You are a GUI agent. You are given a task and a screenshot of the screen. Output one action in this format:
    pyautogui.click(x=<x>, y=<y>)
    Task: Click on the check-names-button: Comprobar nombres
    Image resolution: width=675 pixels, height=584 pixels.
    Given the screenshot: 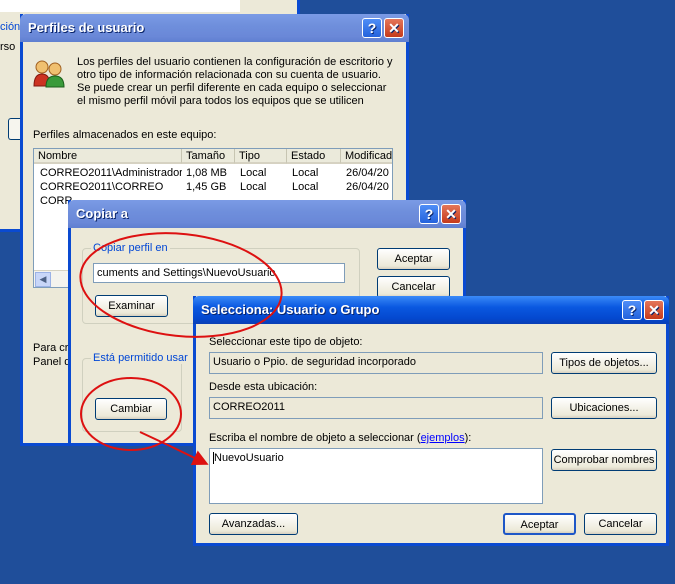 What is the action you would take?
    pyautogui.click(x=604, y=460)
    